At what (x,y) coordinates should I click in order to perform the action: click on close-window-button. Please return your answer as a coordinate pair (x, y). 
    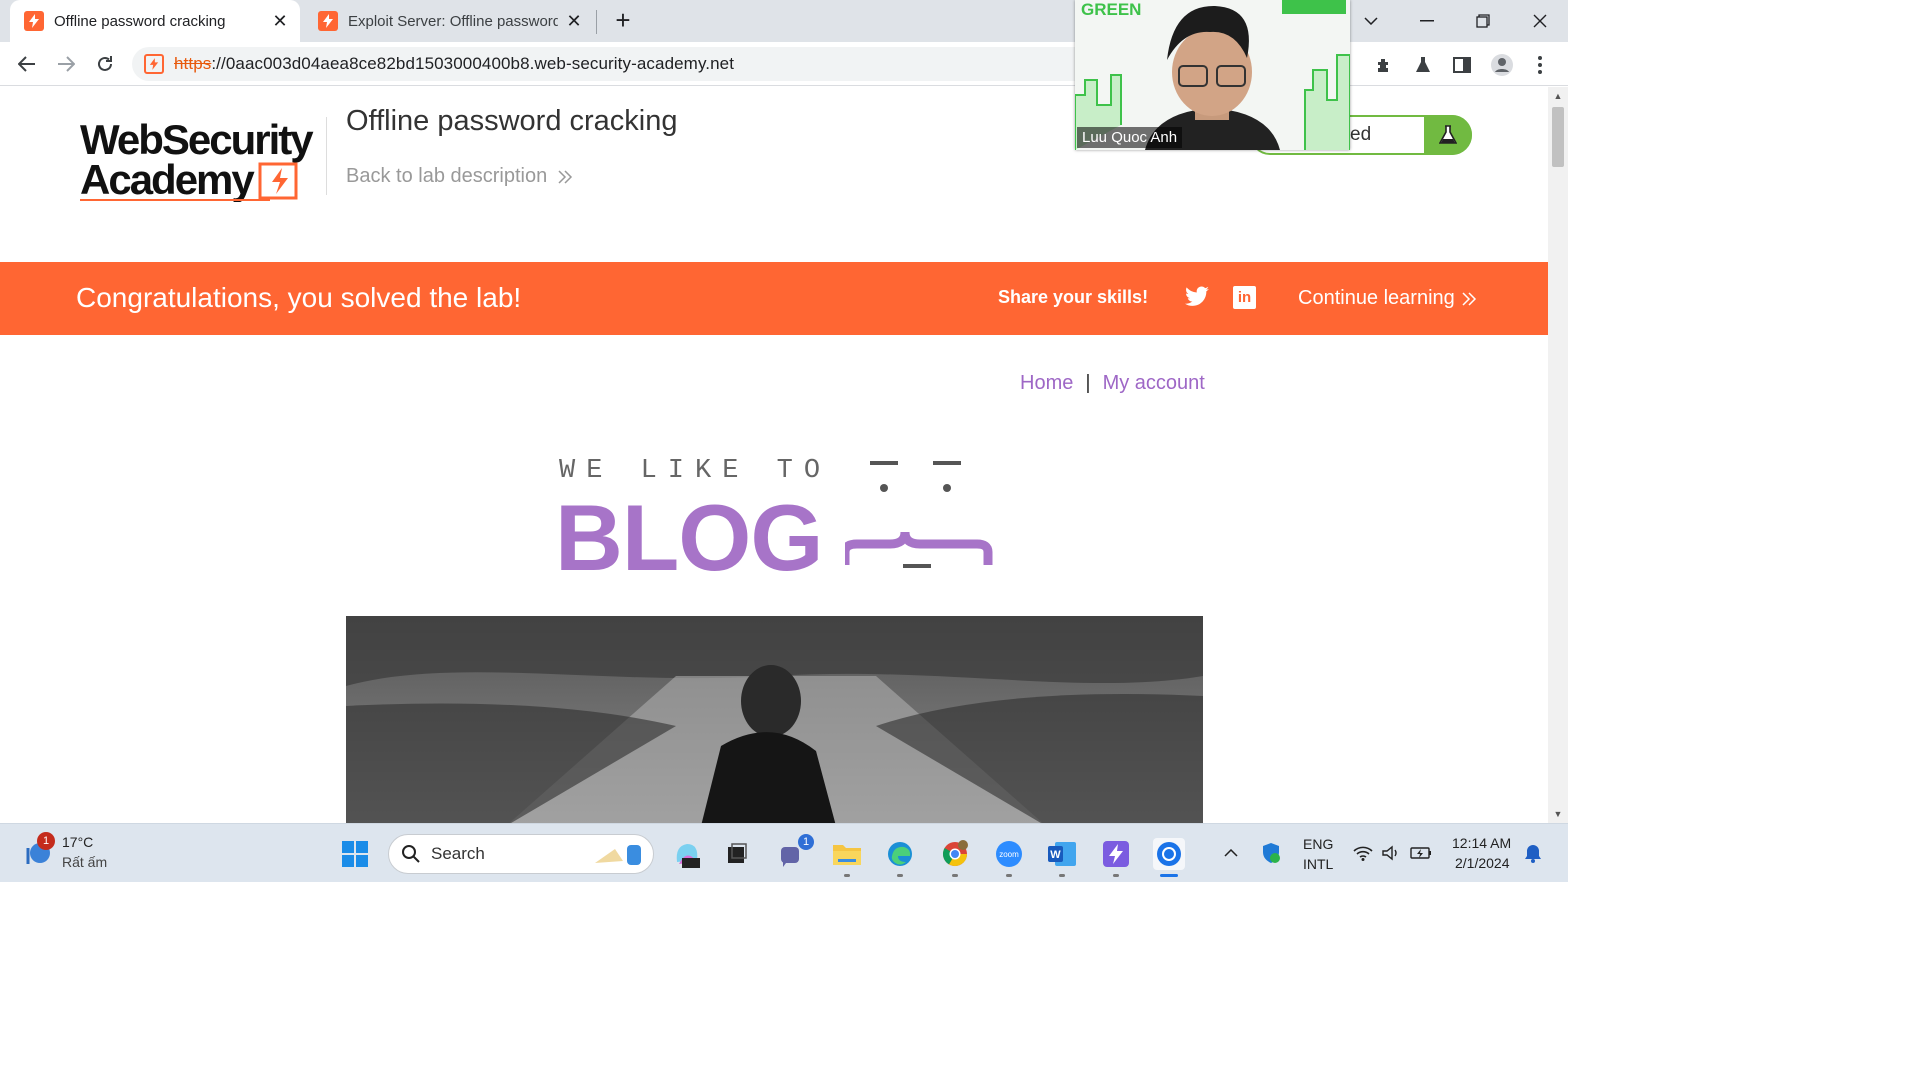
    Looking at the image, I should click on (1540, 21).